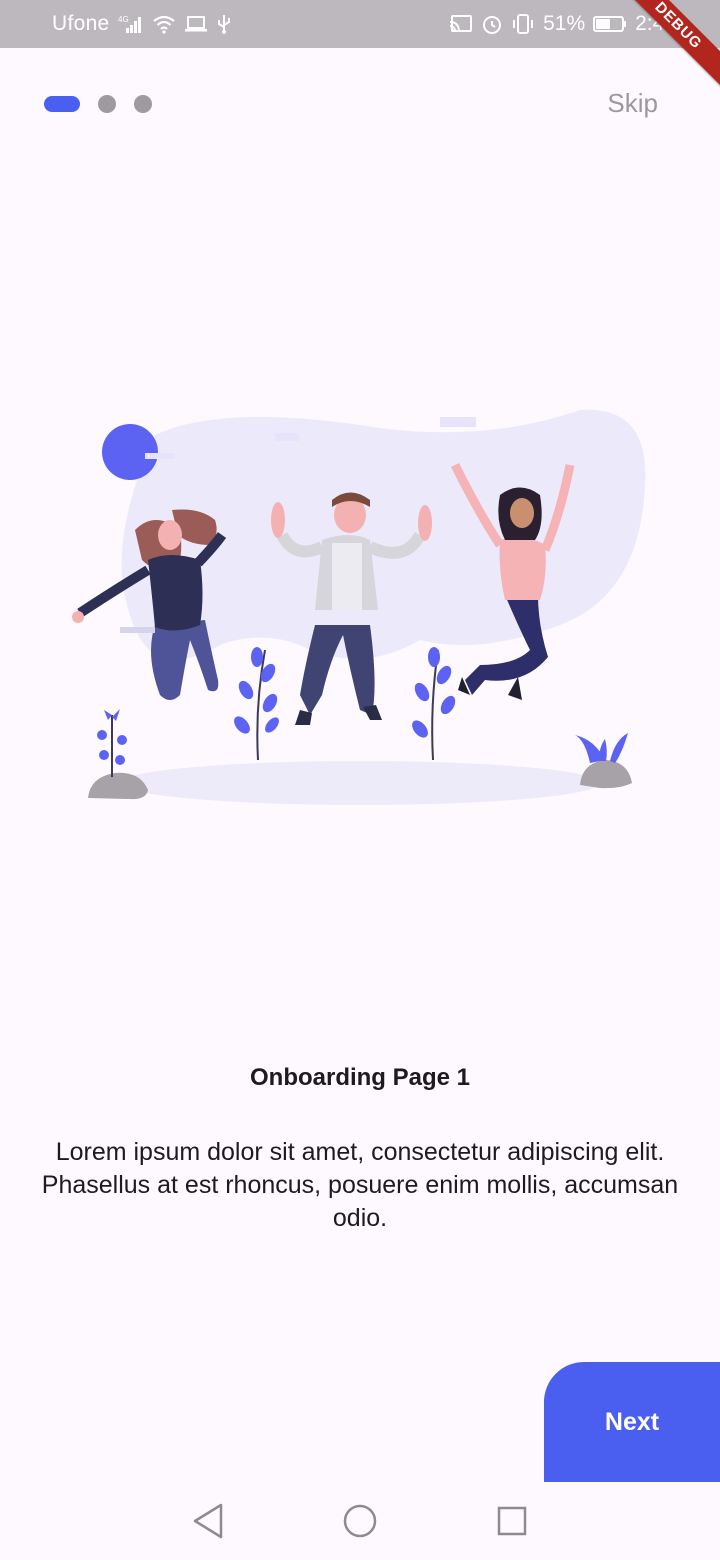  Describe the element at coordinates (610, 24) in the screenshot. I see `battery-icon` at that location.